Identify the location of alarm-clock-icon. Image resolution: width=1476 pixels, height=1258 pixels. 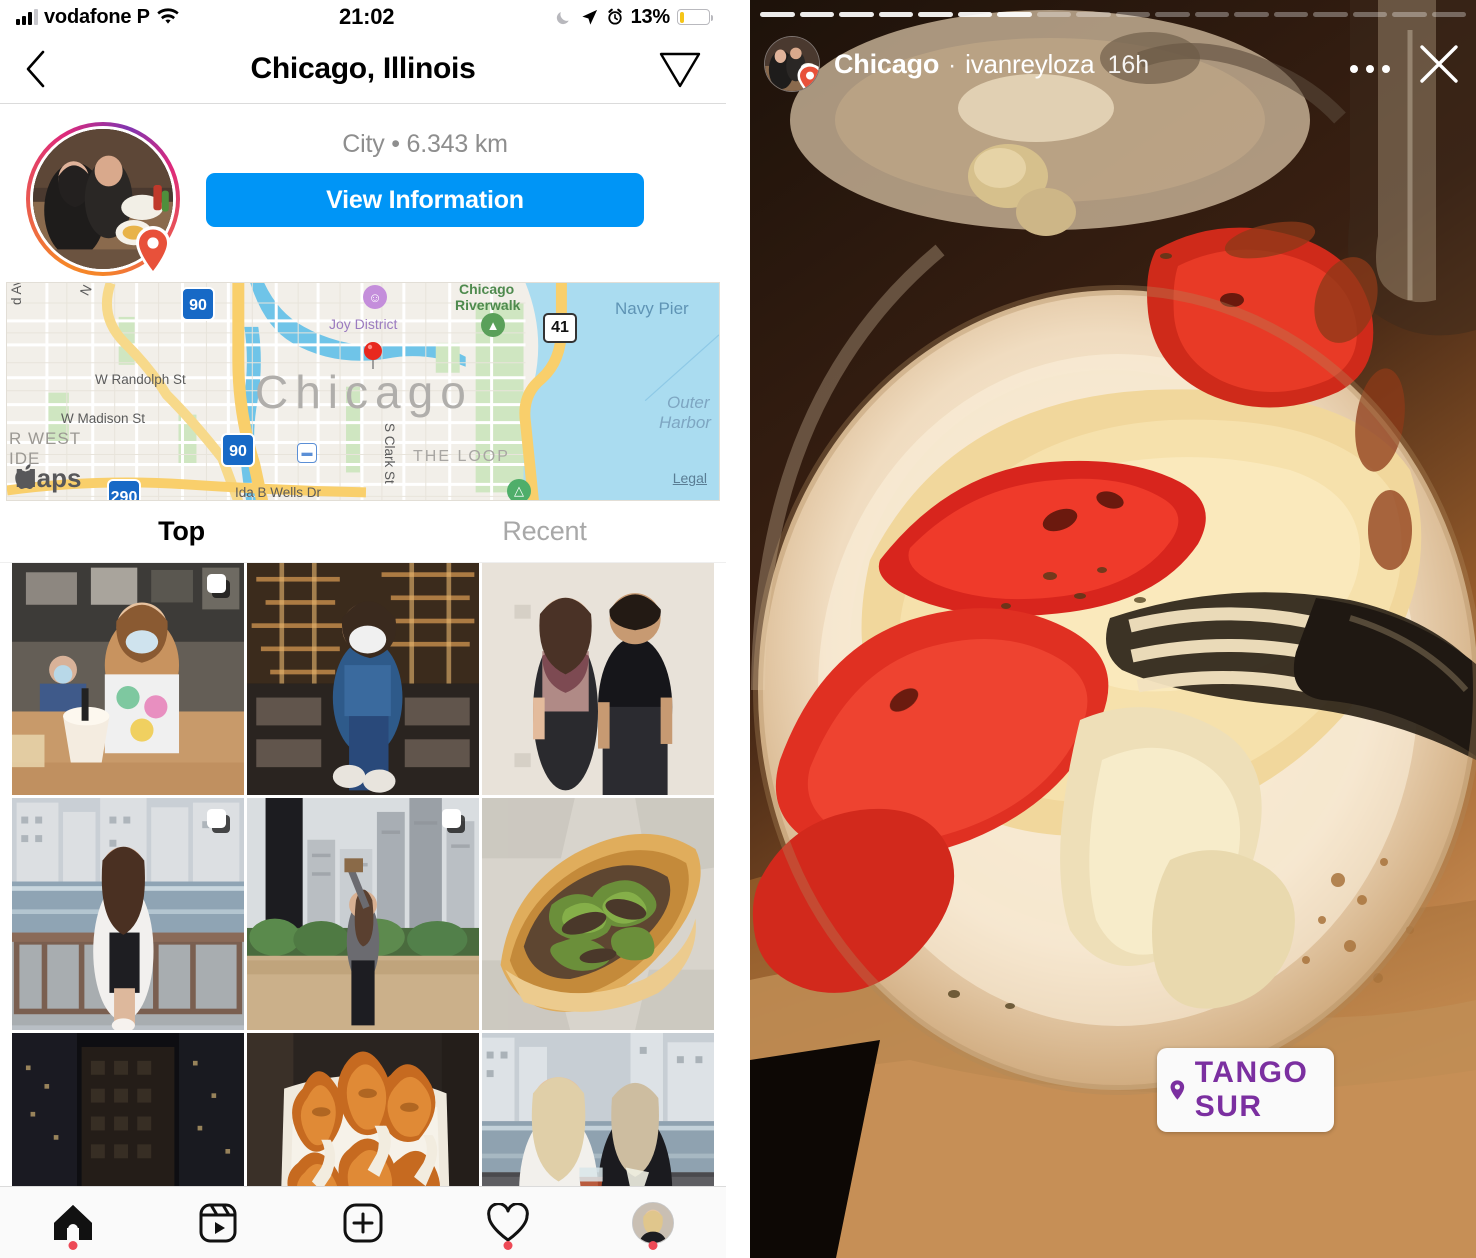
(614, 16).